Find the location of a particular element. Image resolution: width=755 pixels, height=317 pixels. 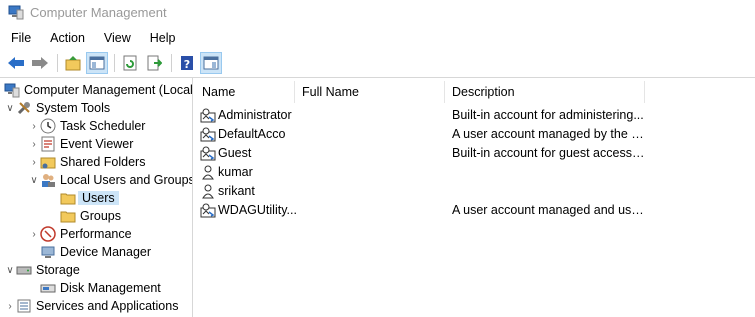

tree-item-computer-management: Computer Management (Local is located at coordinates (98, 90).